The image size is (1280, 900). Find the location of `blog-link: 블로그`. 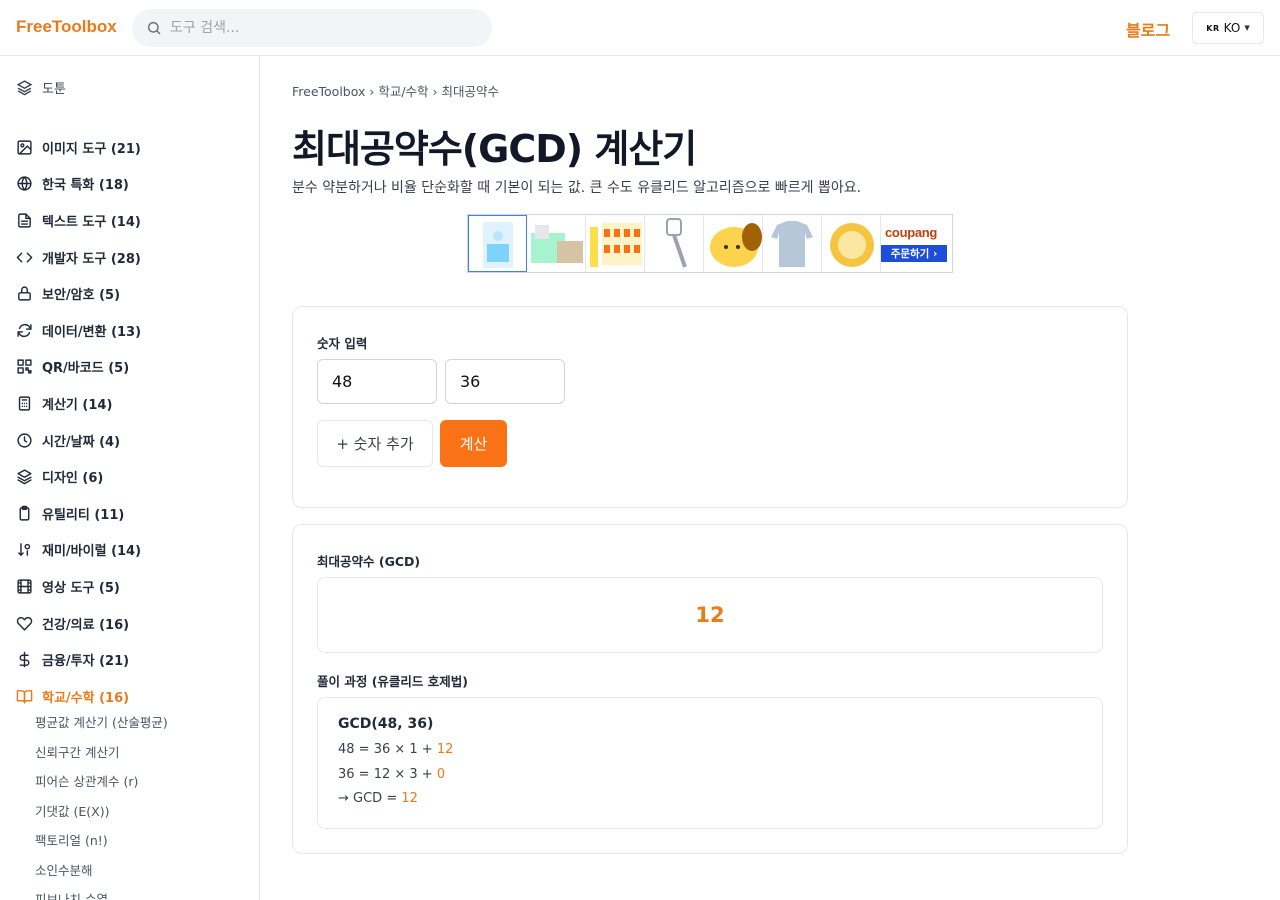

blog-link: 블로그 is located at coordinates (1148, 29).